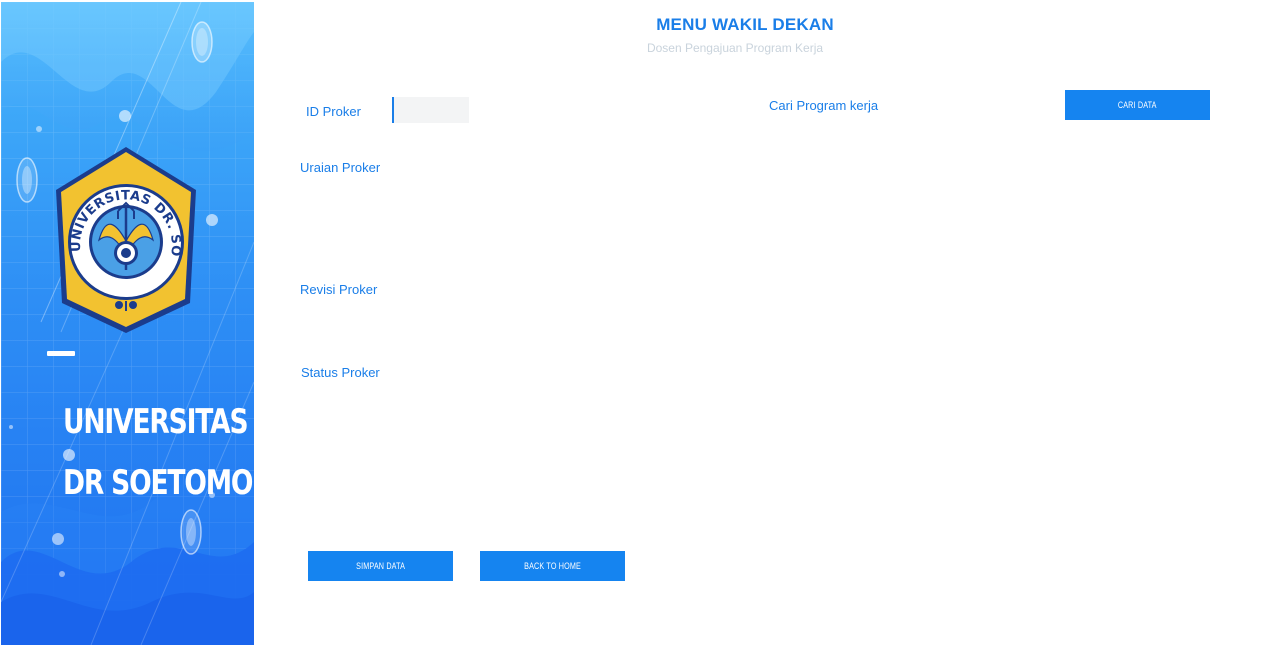 The image size is (1280, 645). What do you see at coordinates (125, 239) in the screenshot?
I see `university-logo: UNIVERSITAS DR. SOETOMO` at bounding box center [125, 239].